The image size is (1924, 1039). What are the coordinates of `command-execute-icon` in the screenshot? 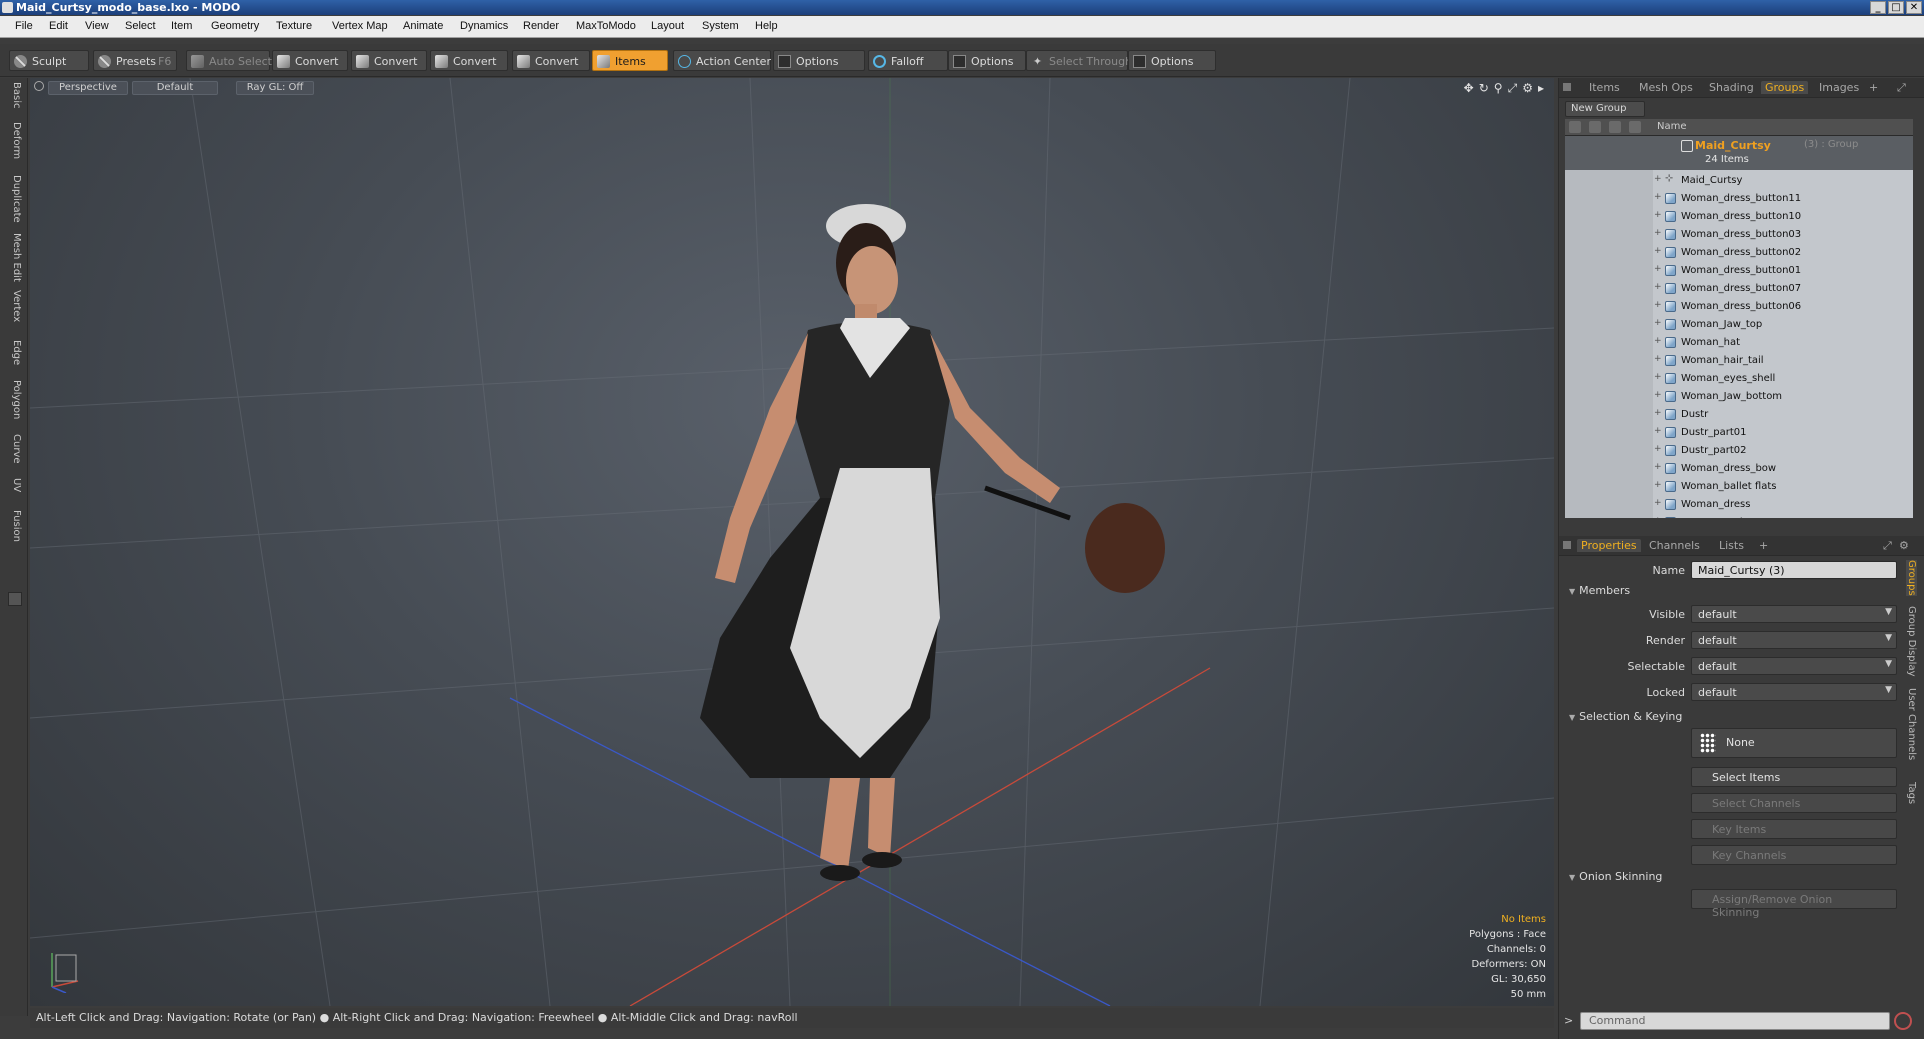 It's located at (1903, 1021).